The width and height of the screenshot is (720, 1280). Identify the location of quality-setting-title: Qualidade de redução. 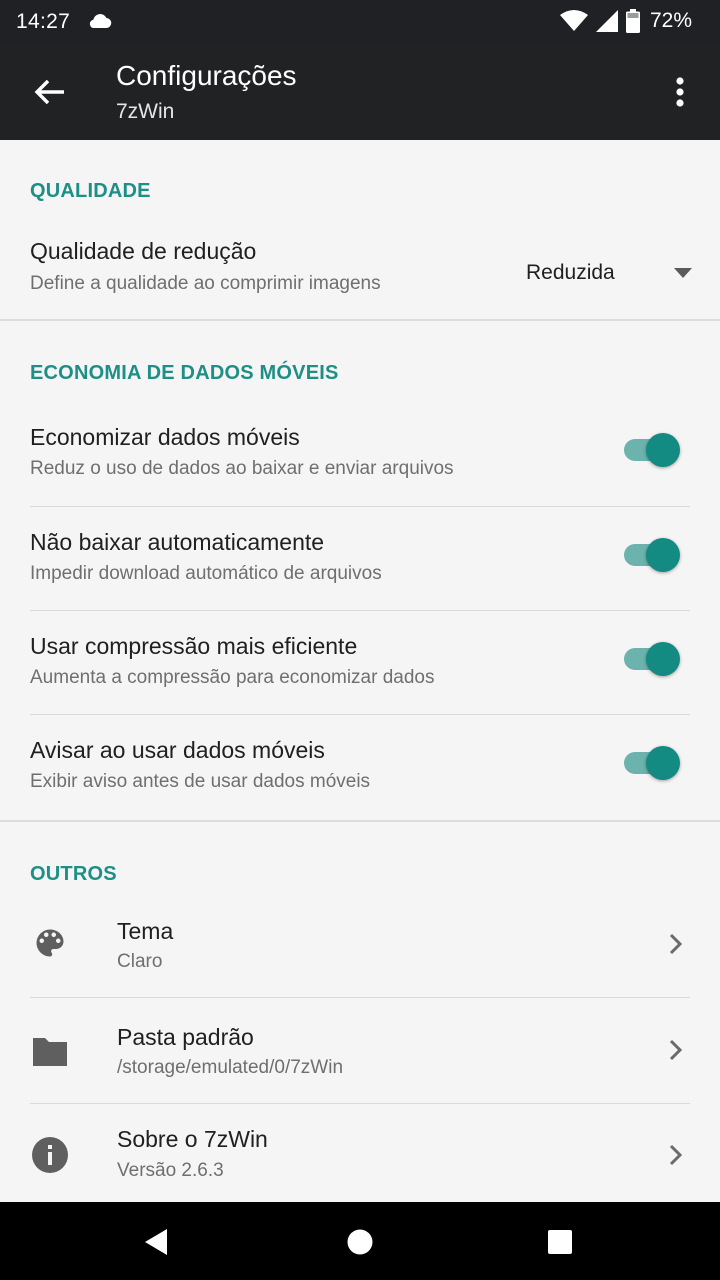
(143, 251).